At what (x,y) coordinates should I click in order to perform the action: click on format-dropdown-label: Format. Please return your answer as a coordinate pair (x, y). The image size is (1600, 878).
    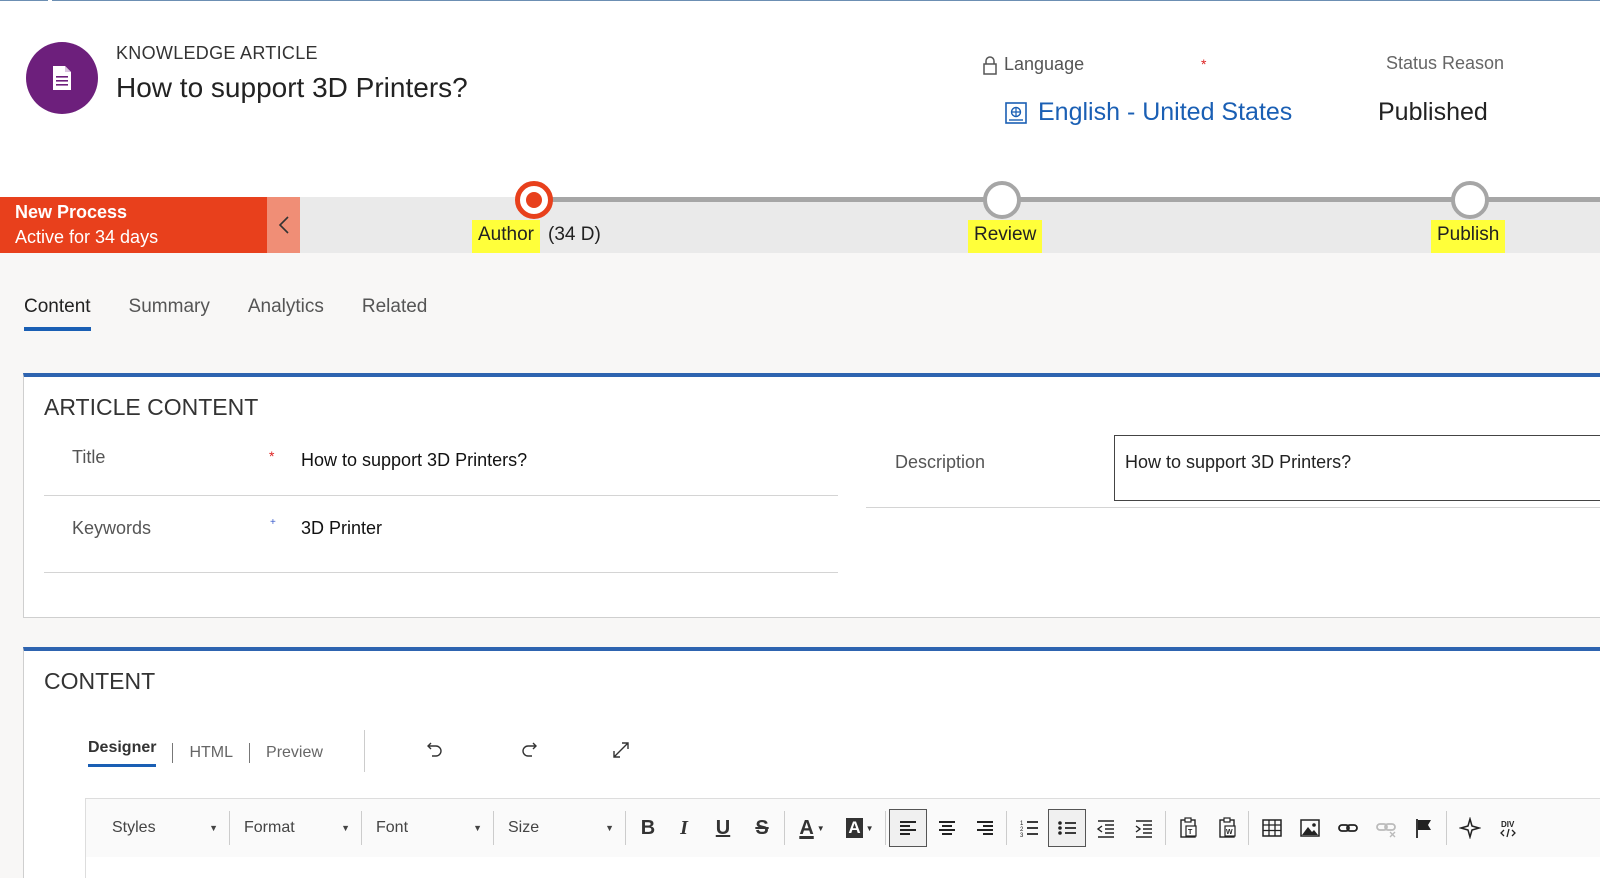
    Looking at the image, I should click on (269, 827).